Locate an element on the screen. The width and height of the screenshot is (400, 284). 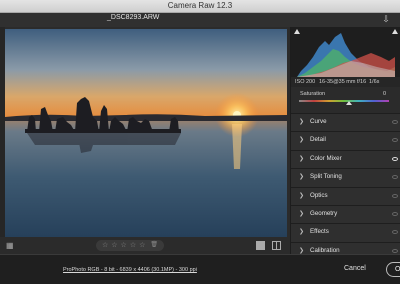
open-button: O is located at coordinates (393, 269).